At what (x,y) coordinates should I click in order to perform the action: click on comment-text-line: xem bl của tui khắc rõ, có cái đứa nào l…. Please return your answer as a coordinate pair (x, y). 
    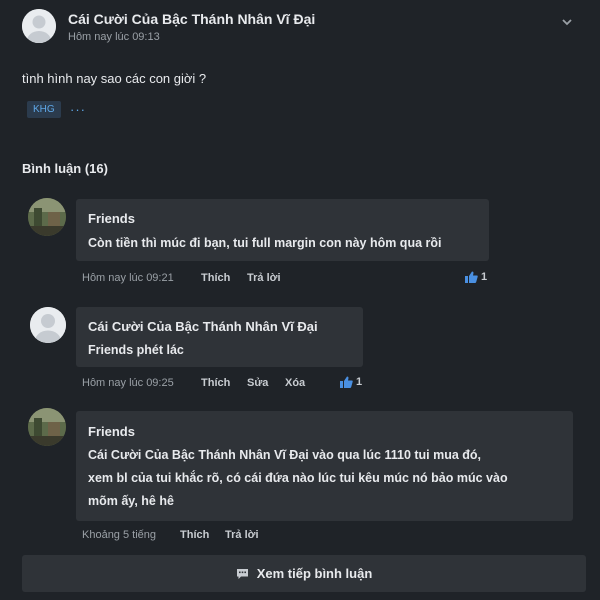
    Looking at the image, I should click on (298, 478).